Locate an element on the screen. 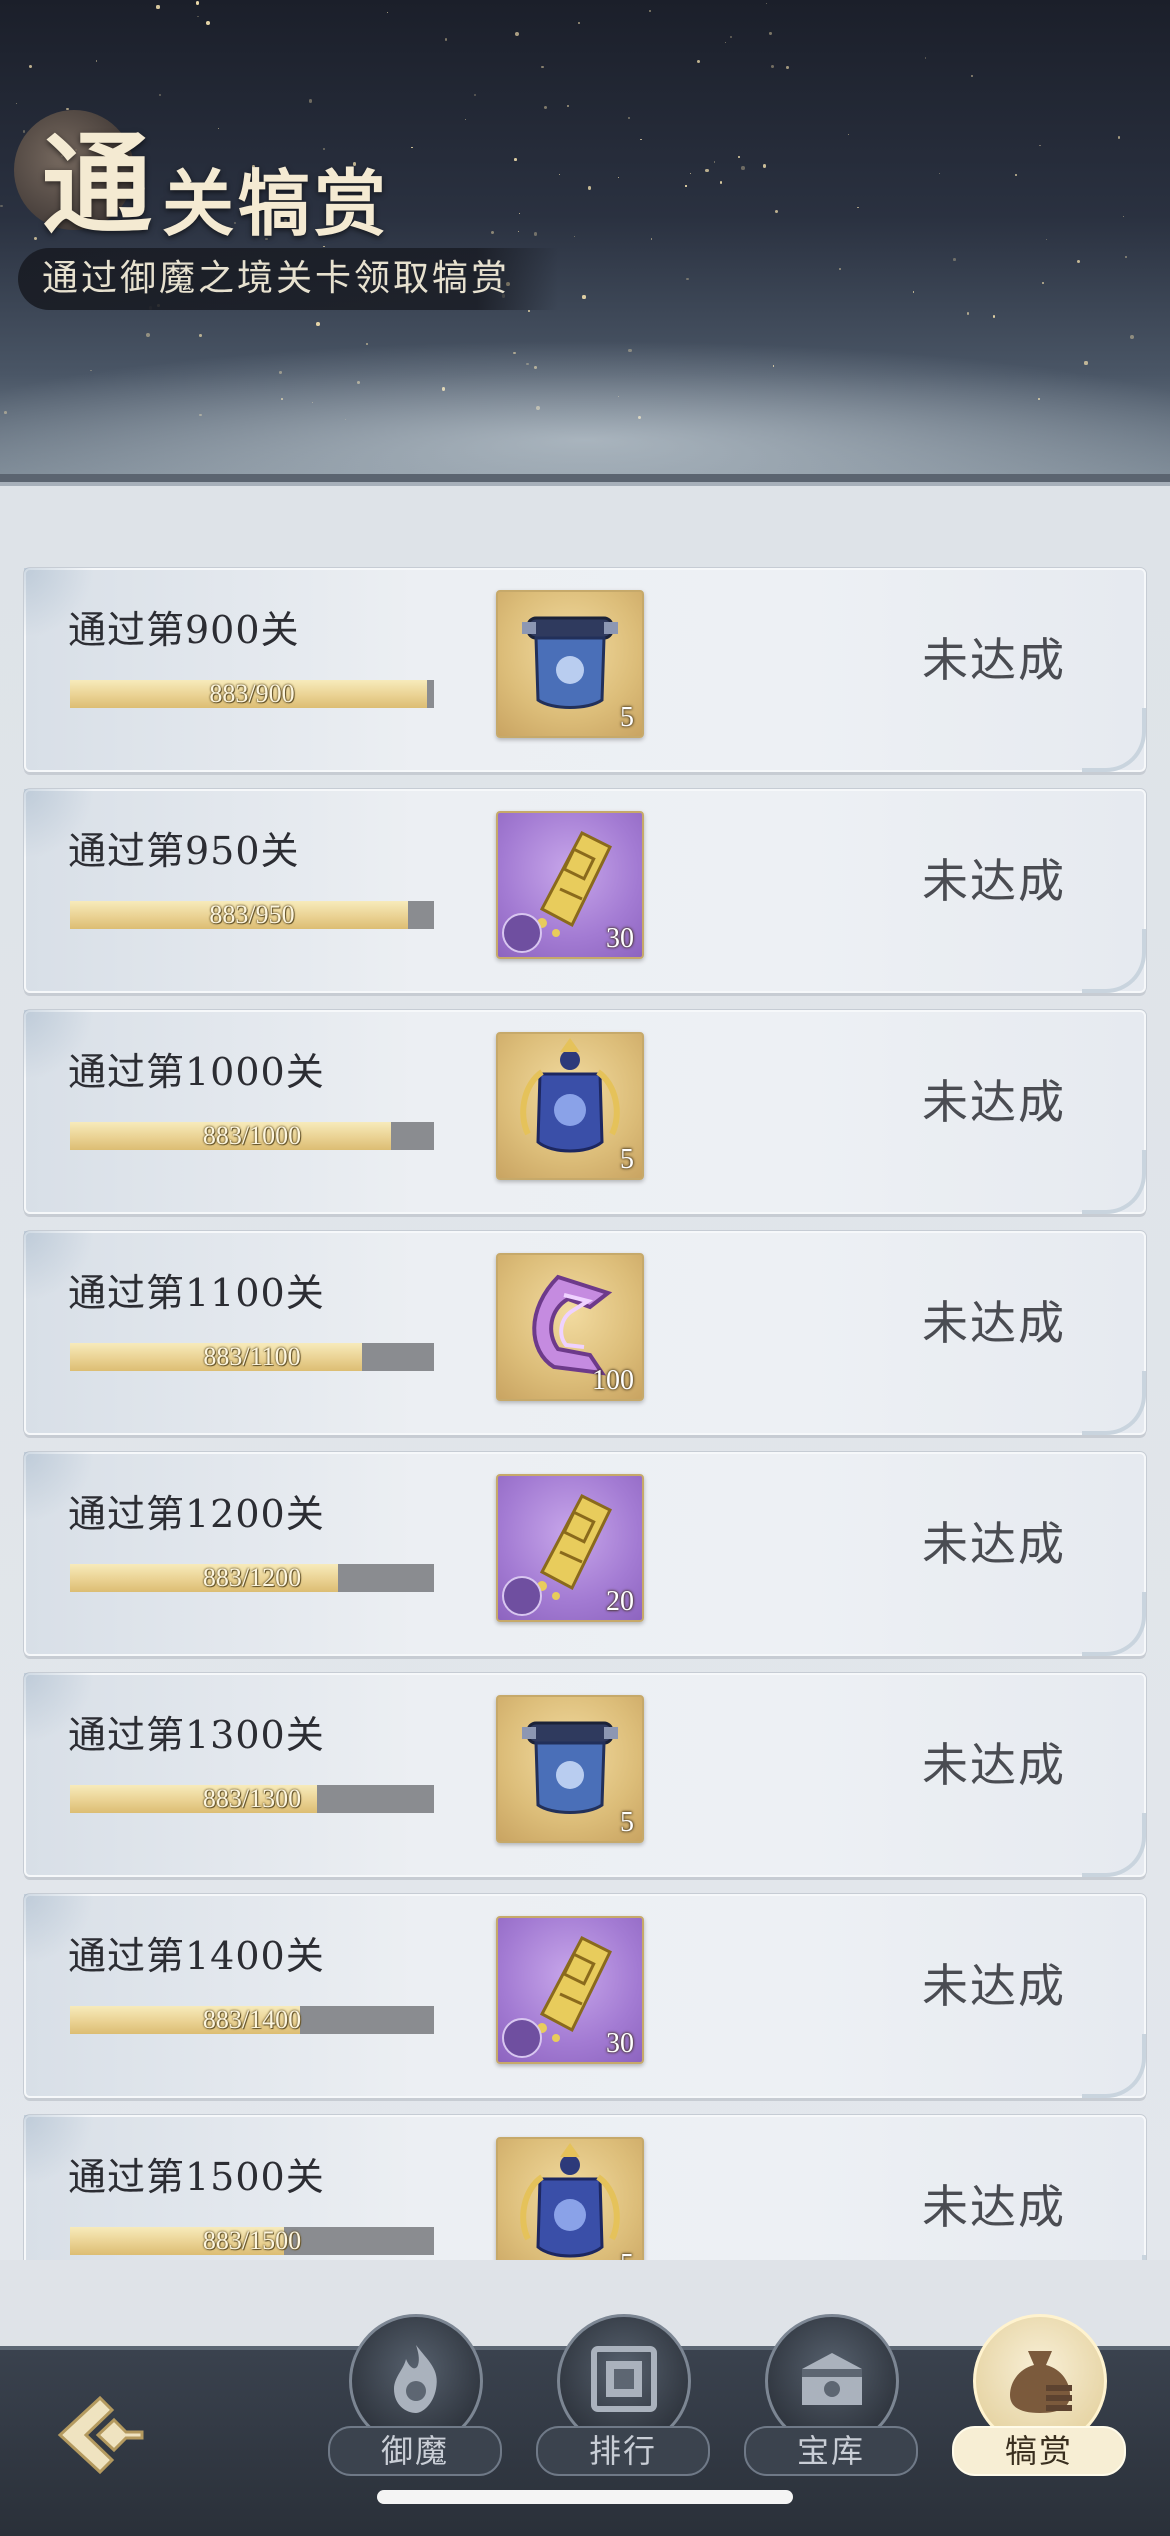 This screenshot has height=2536, width=1170. progress-text: 883/1300 is located at coordinates (252, 1798).